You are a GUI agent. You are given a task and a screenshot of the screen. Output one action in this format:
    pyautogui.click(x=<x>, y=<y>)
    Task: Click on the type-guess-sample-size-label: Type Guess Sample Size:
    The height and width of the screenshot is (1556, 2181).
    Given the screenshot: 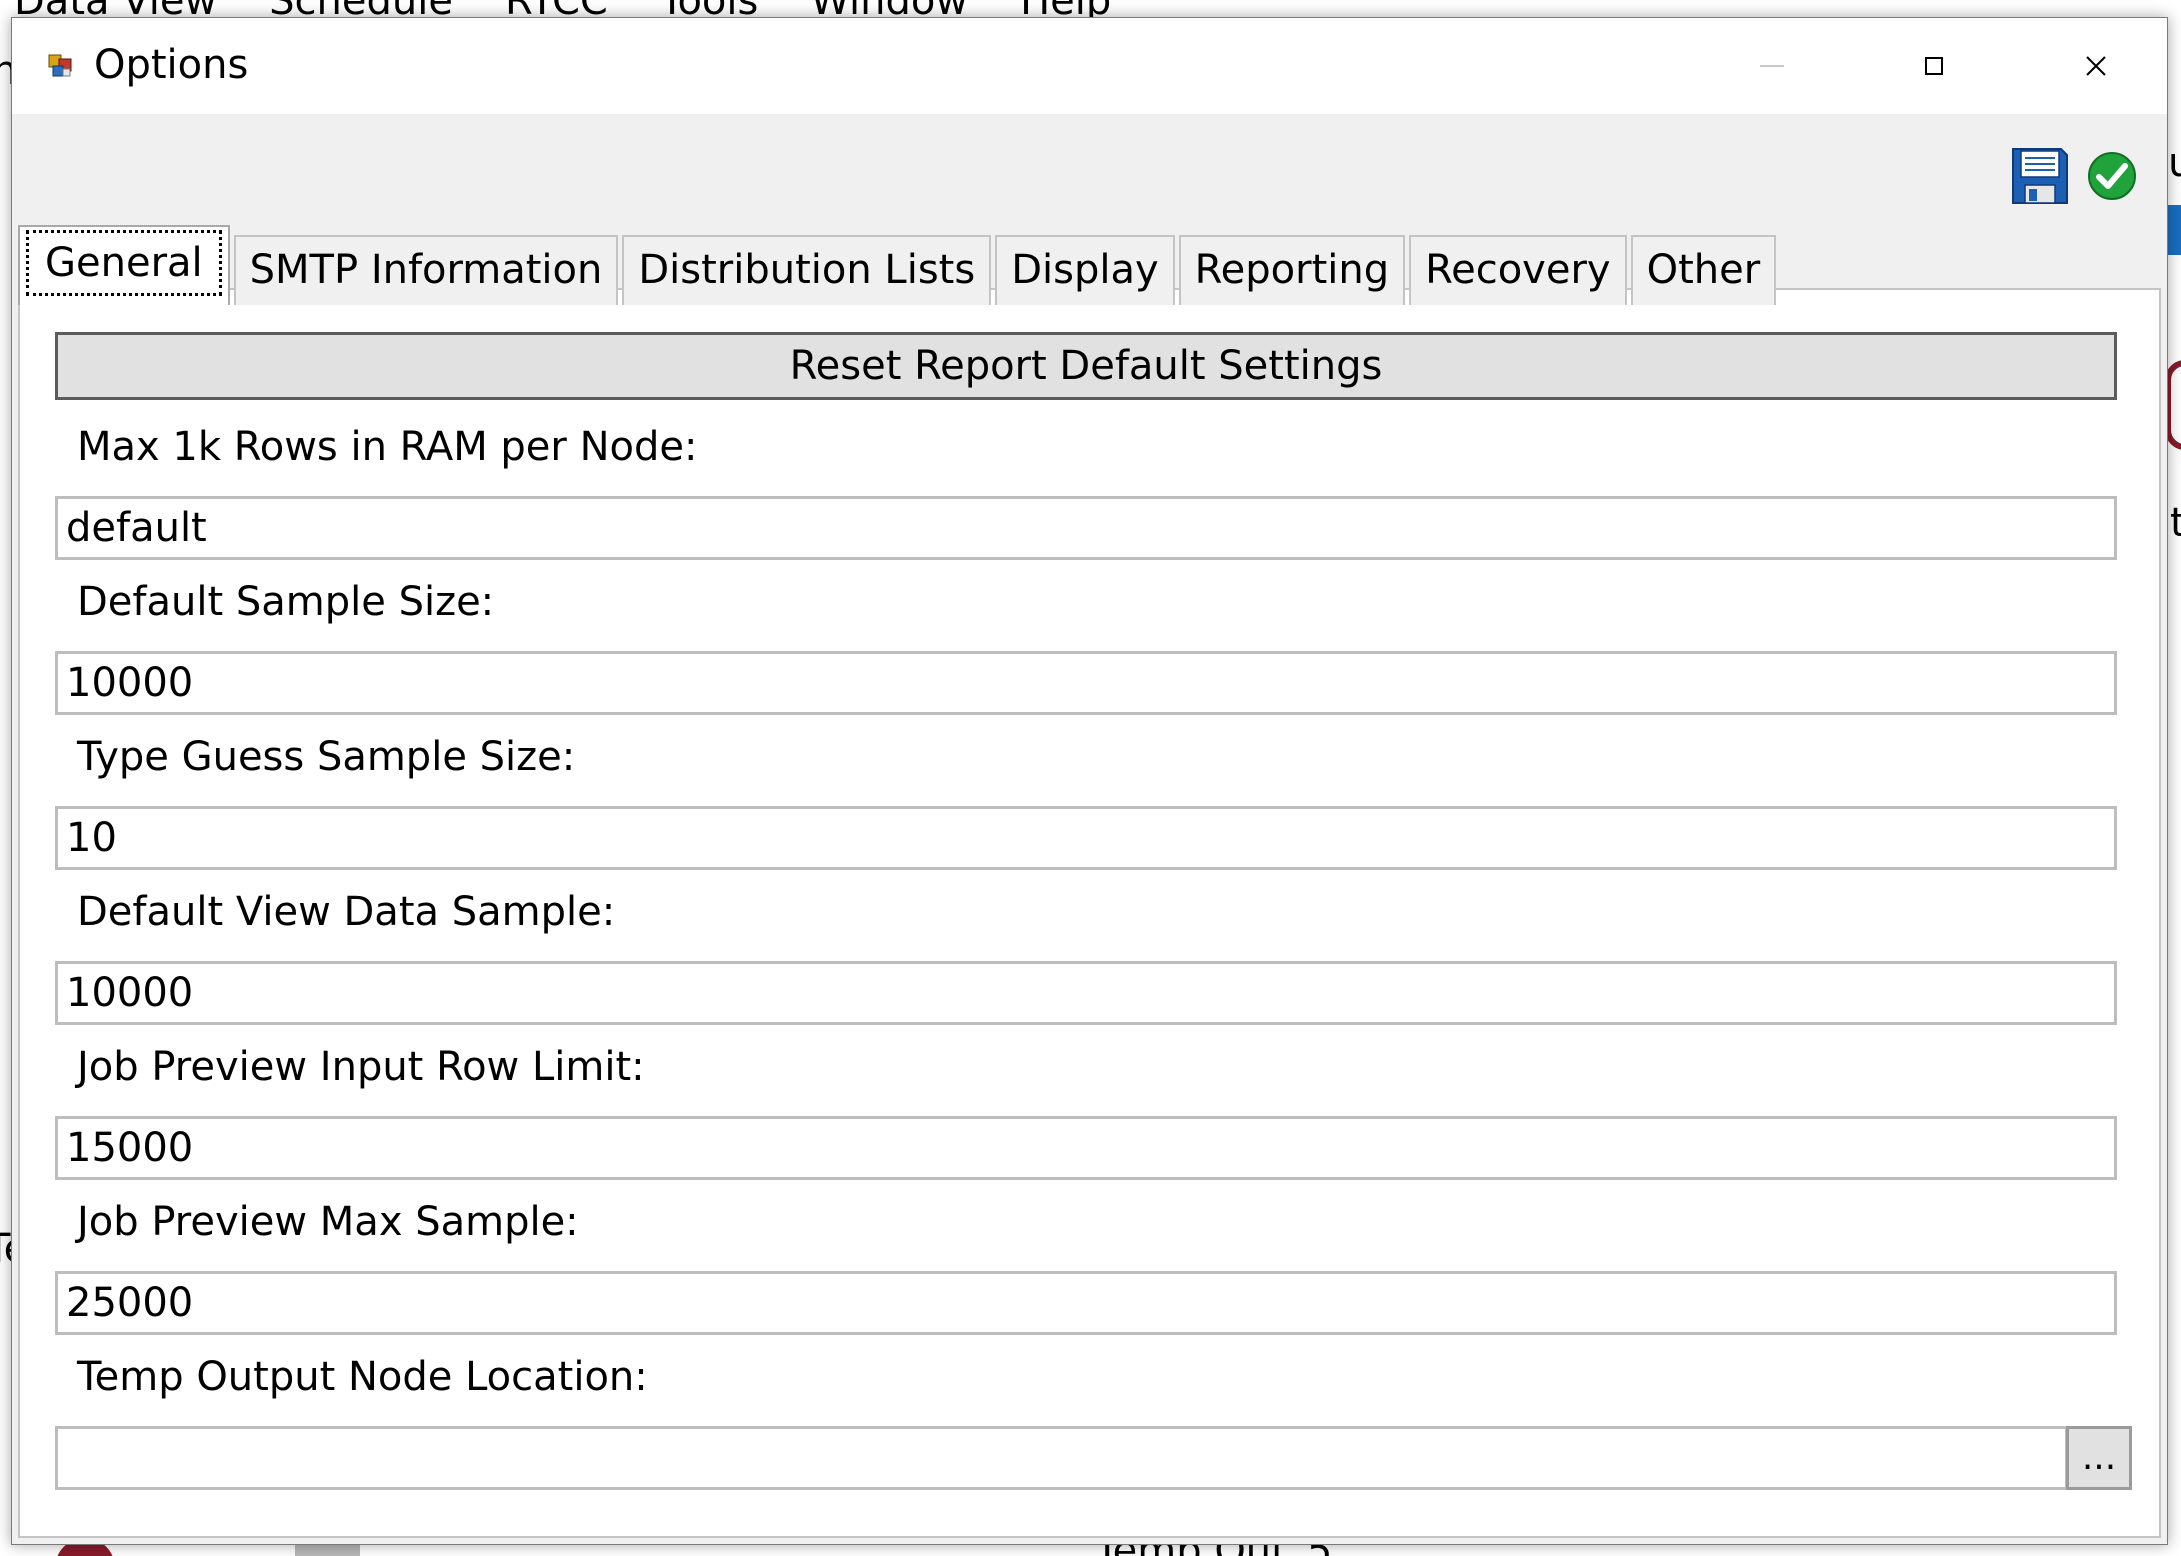 What is the action you would take?
    pyautogui.click(x=326, y=757)
    